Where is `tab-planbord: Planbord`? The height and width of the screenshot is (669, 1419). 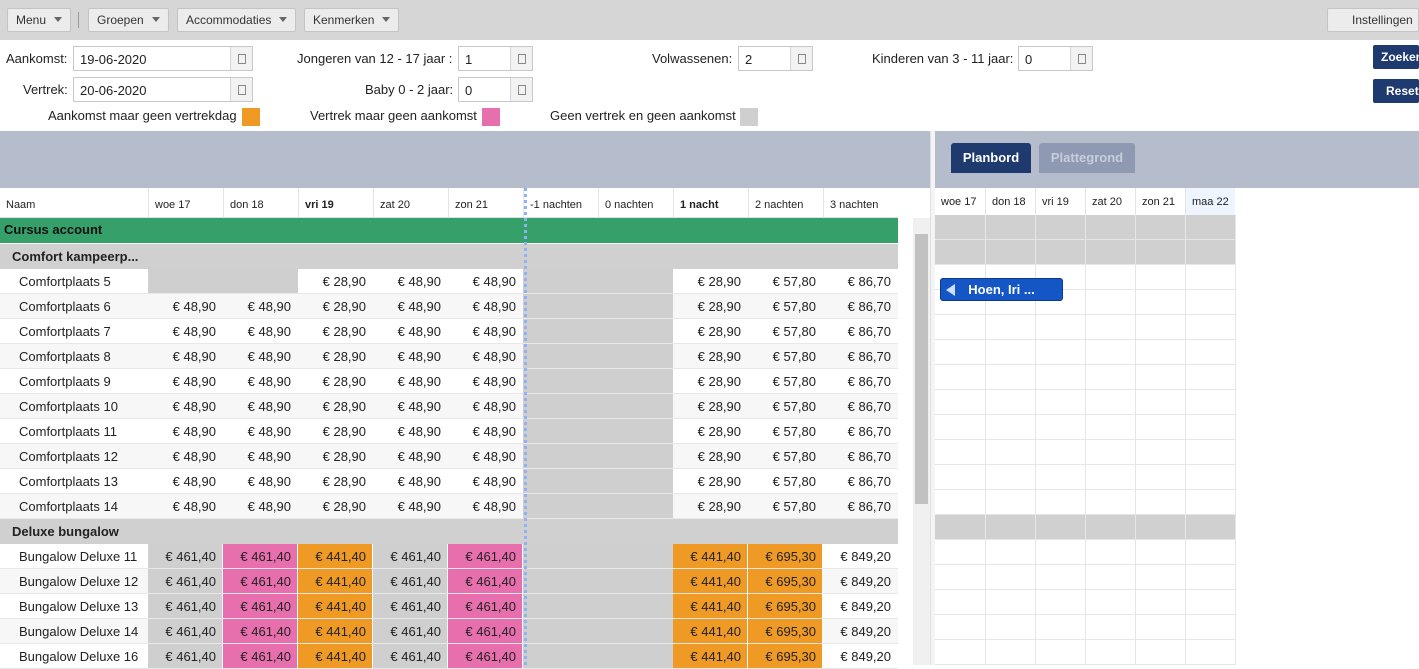 tab-planbord: Planbord is located at coordinates (991, 158).